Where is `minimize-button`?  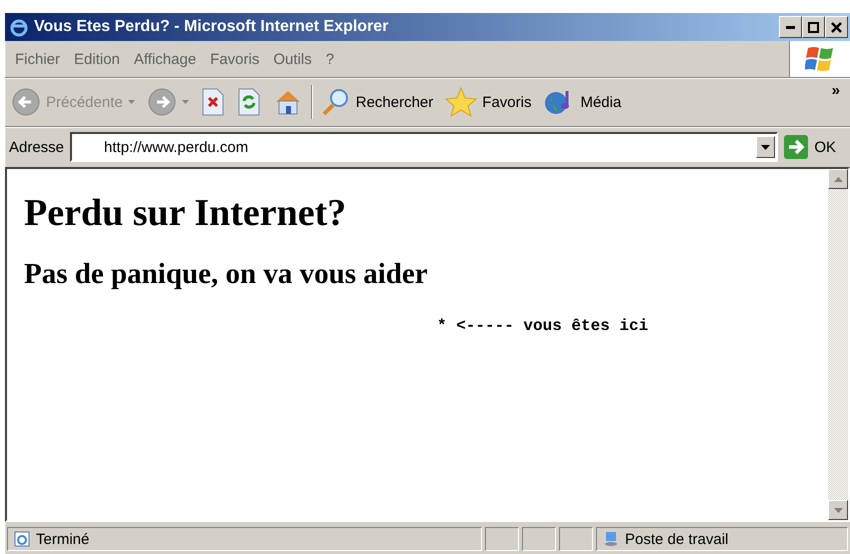 minimize-button is located at coordinates (790, 27).